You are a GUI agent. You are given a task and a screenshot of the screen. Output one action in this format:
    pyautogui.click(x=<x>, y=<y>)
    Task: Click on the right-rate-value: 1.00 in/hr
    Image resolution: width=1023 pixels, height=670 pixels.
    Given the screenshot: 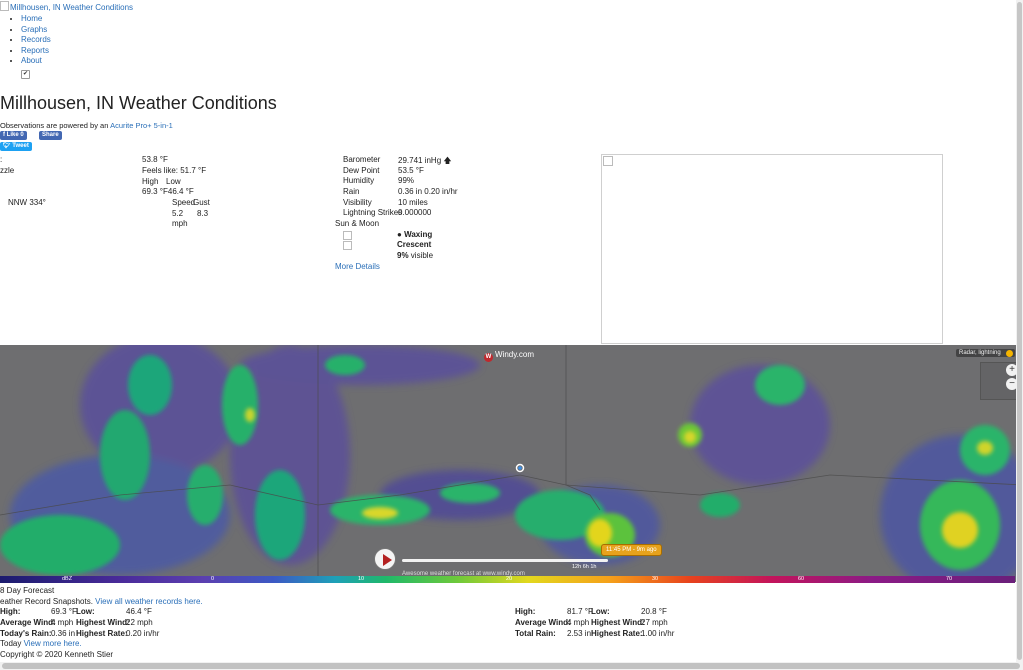 What is the action you would take?
    pyautogui.click(x=658, y=633)
    